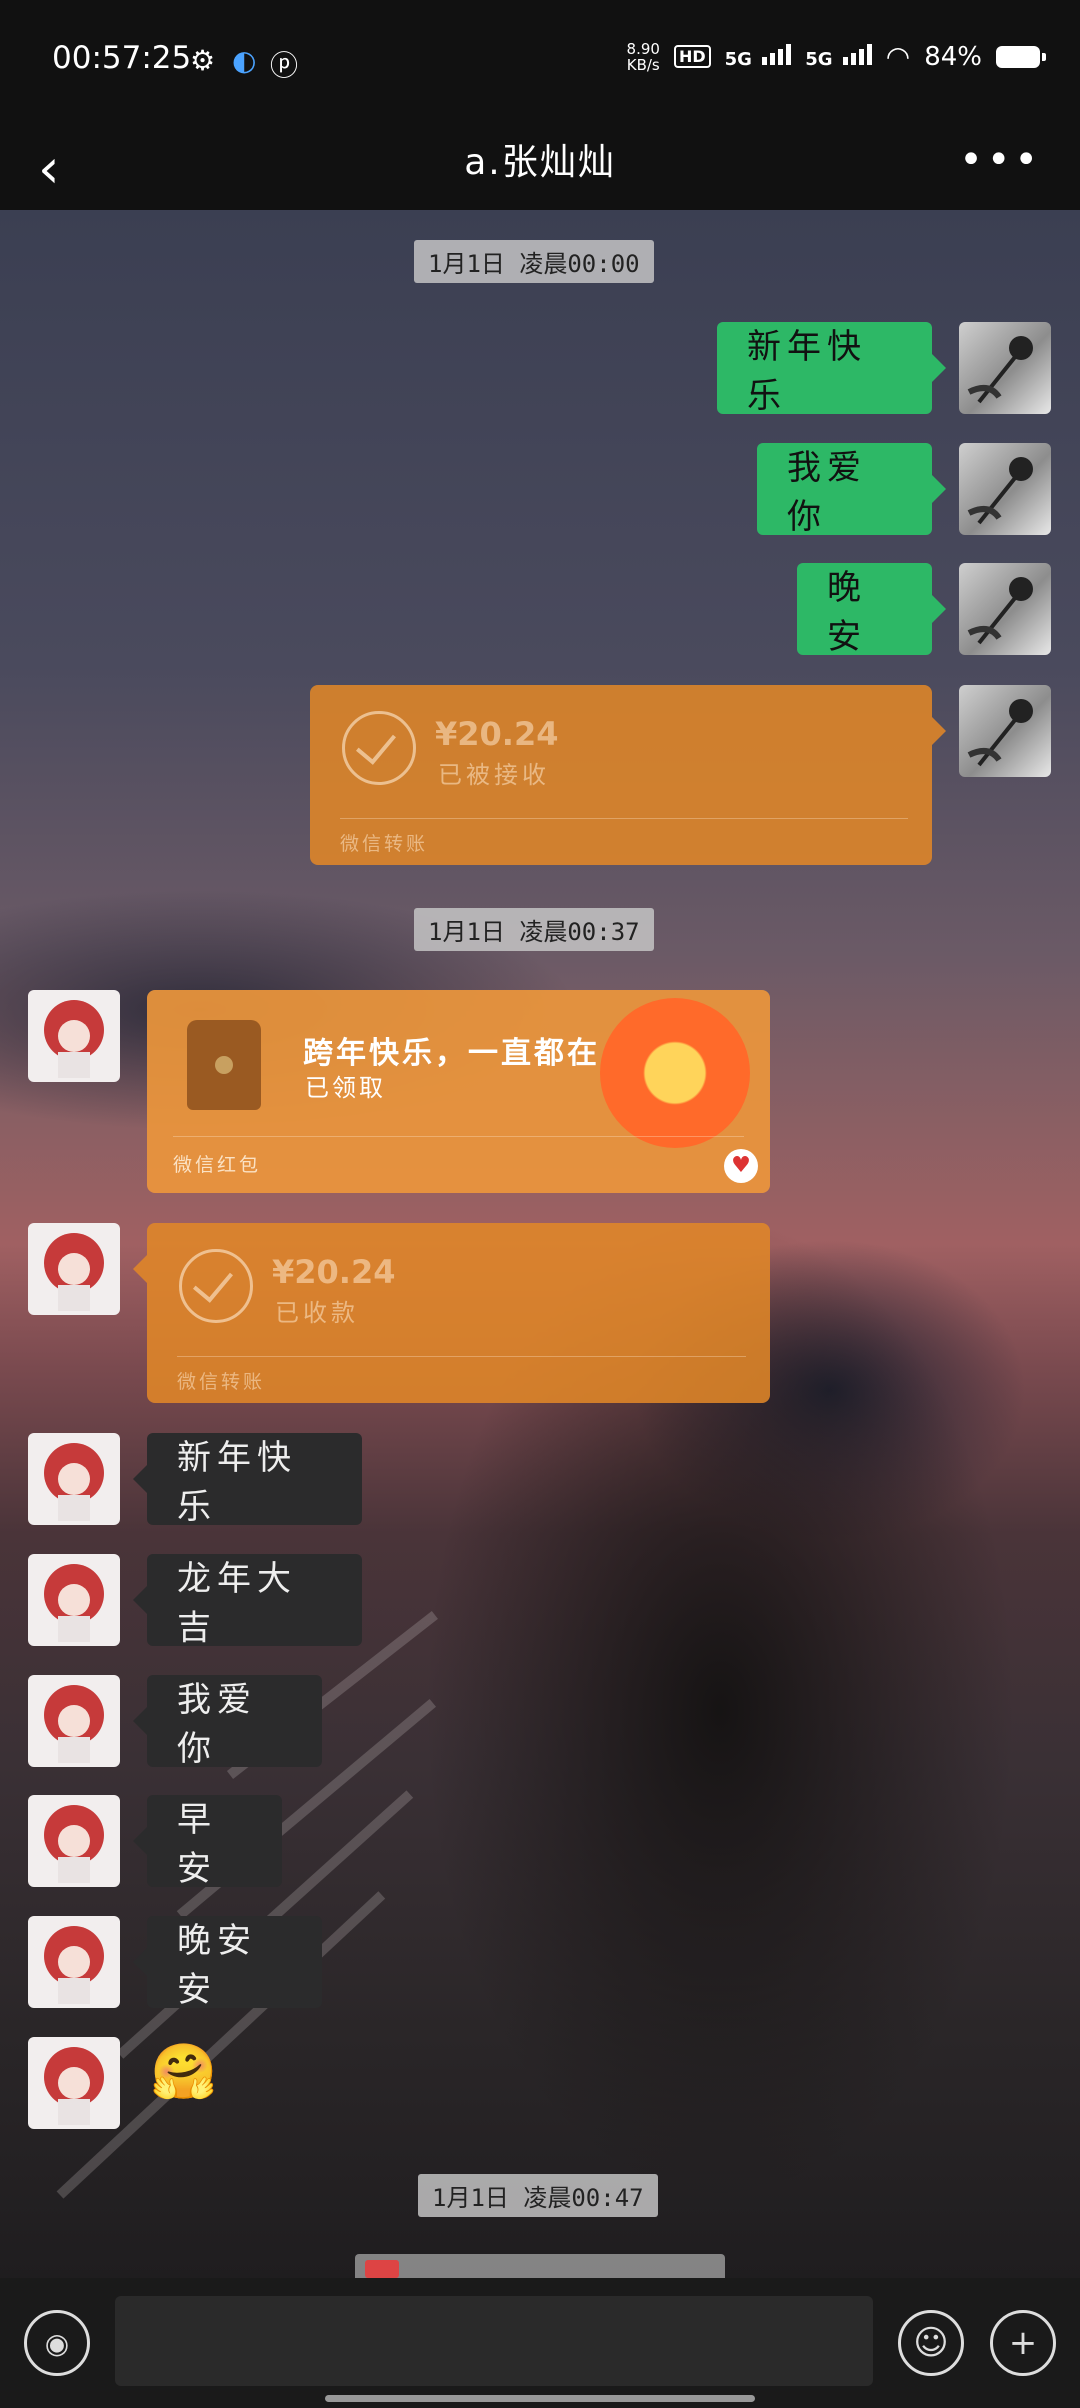 This screenshot has height=2408, width=1080. I want to click on voice-input-button: ◉, so click(57, 2343).